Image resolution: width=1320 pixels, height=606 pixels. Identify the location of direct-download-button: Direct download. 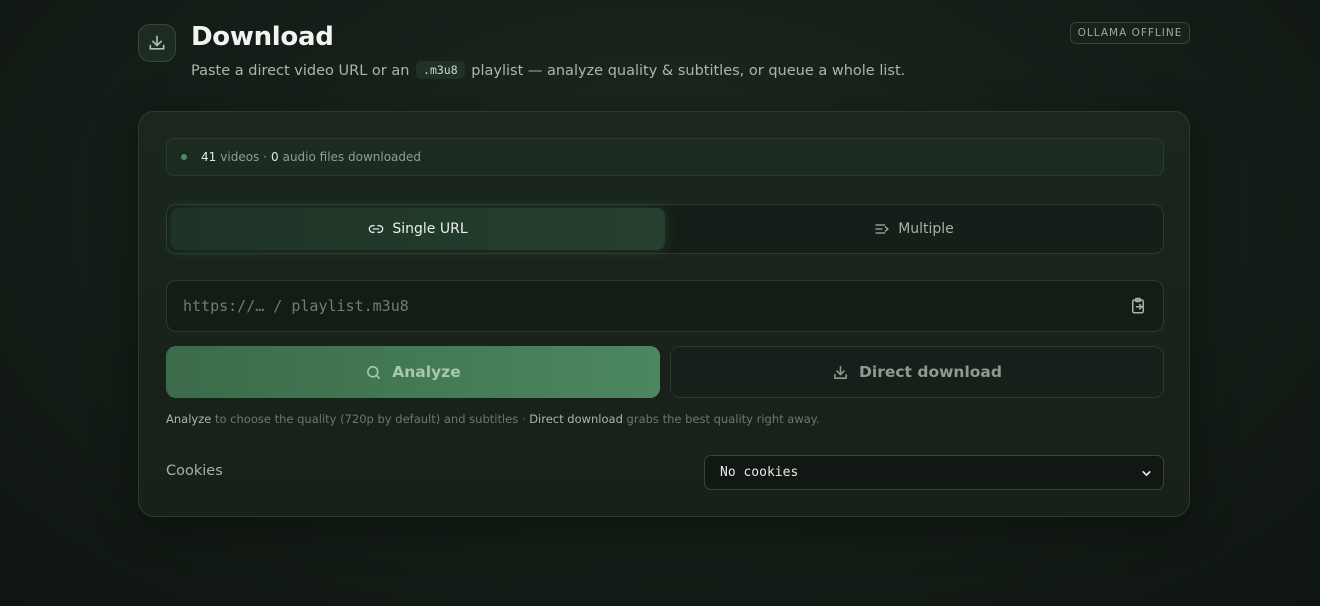
(917, 372).